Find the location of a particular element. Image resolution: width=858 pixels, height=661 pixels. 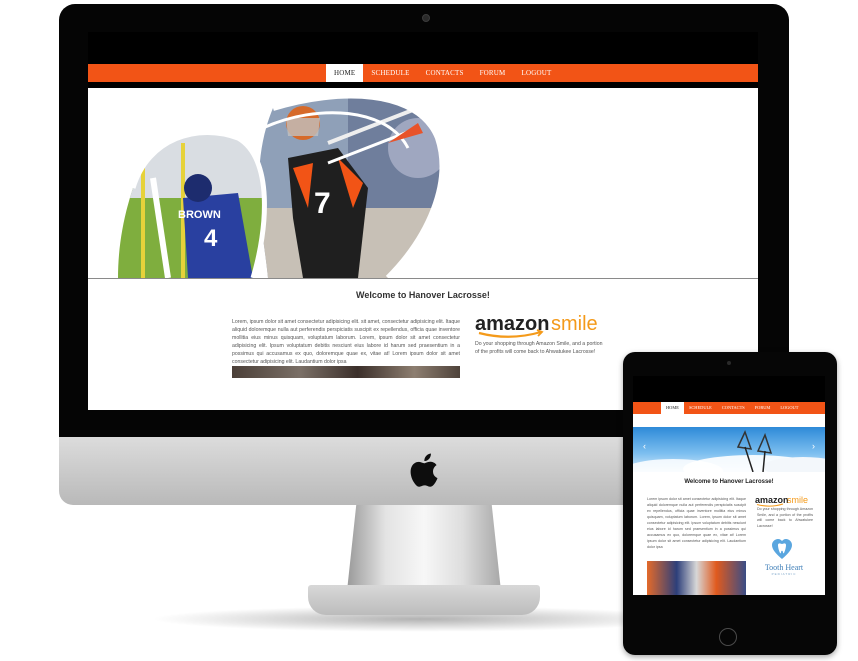

nav-schedule: Schedule is located at coordinates (390, 73).